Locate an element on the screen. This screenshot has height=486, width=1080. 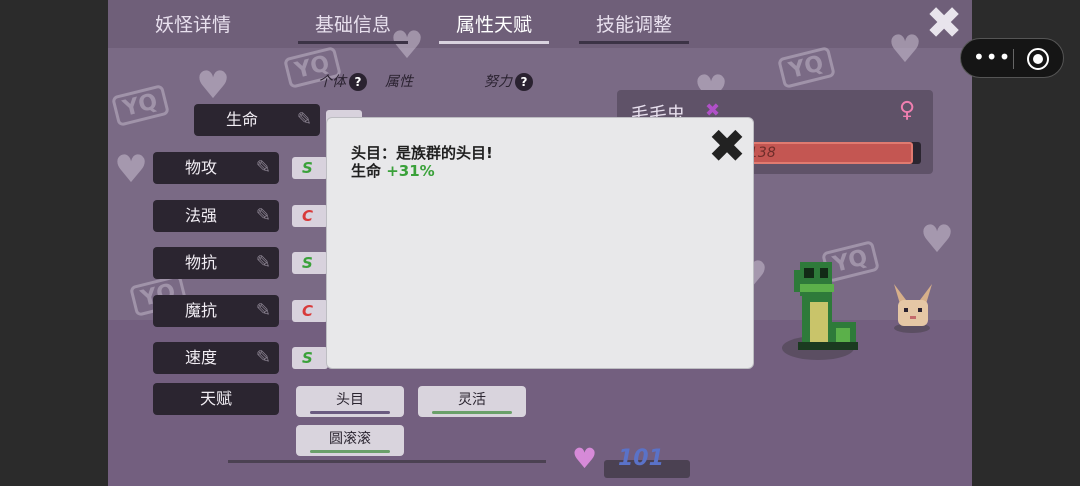
stat-button-attack: 物攻 ✎ is located at coordinates (216, 168).